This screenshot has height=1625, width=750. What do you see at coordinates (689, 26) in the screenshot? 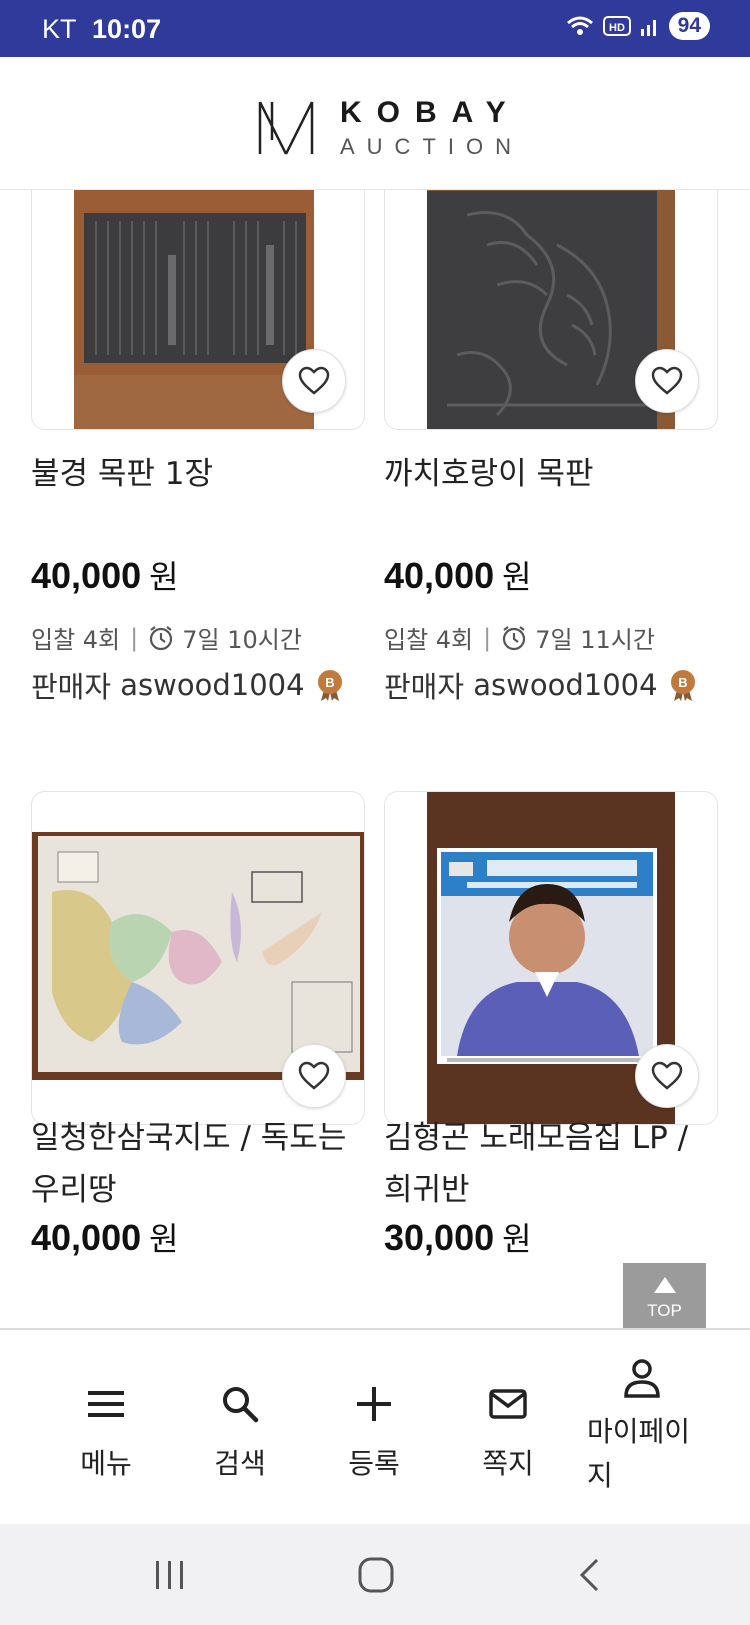
I see `battery-badge: 94` at bounding box center [689, 26].